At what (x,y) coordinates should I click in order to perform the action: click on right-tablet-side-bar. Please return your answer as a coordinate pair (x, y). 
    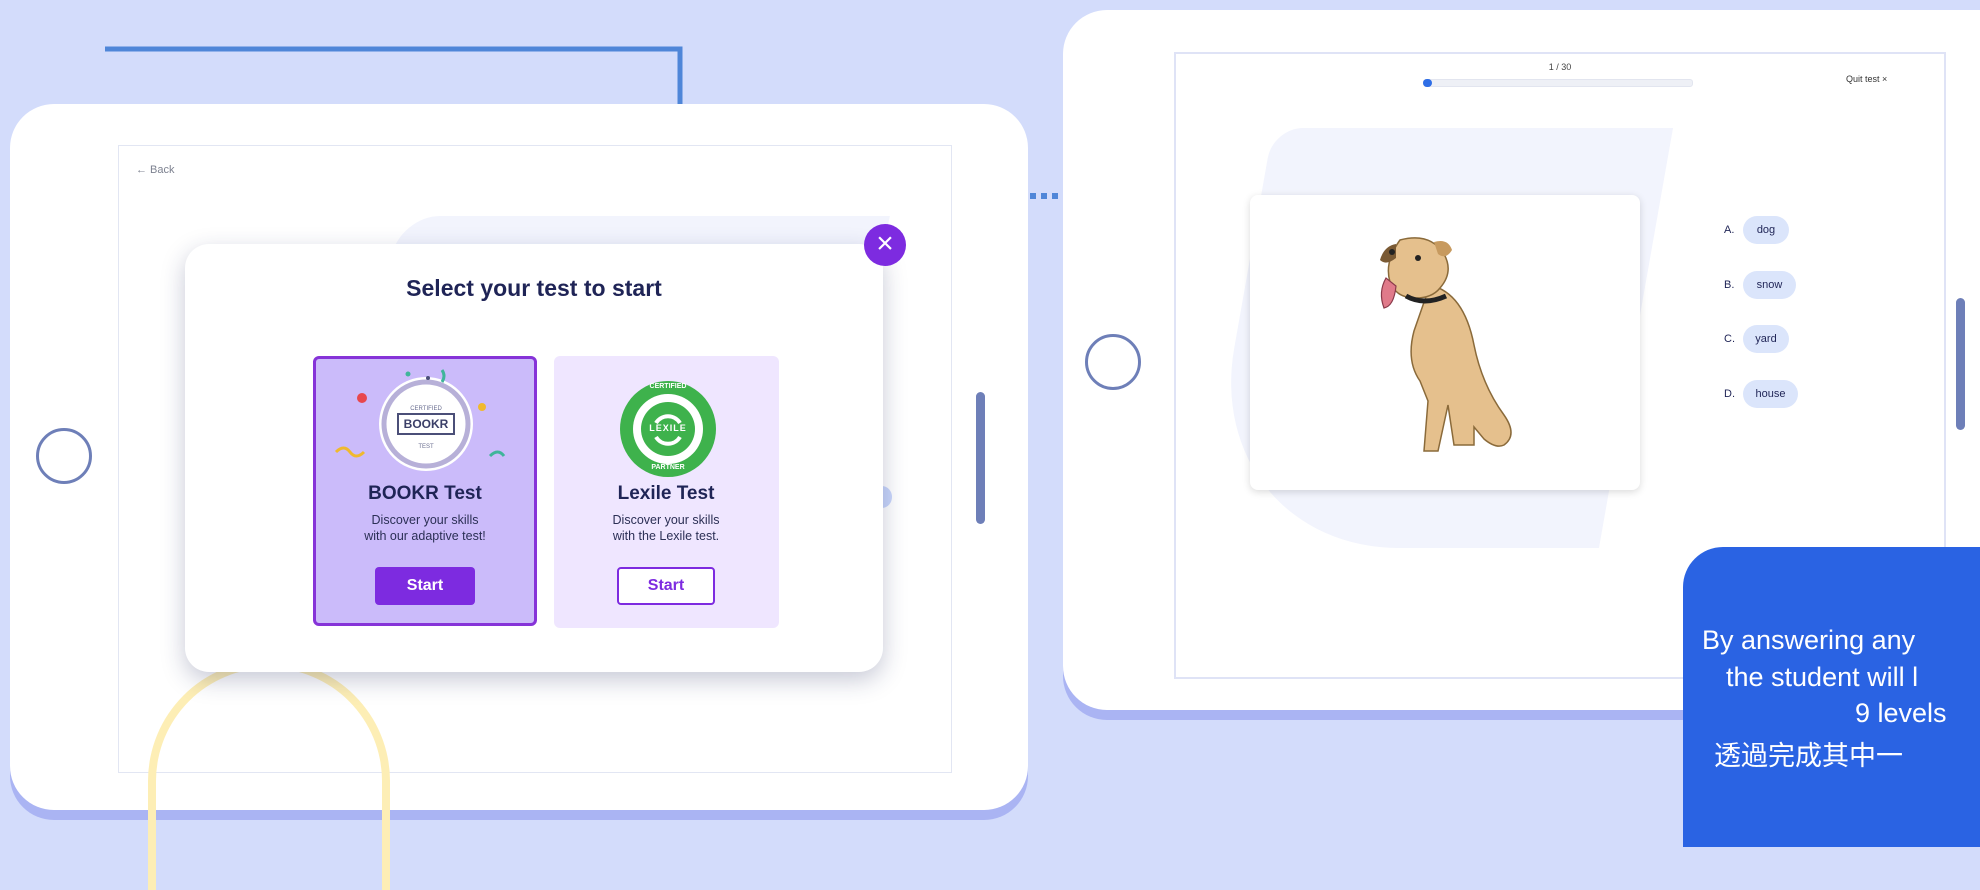
    Looking at the image, I should click on (1960, 364).